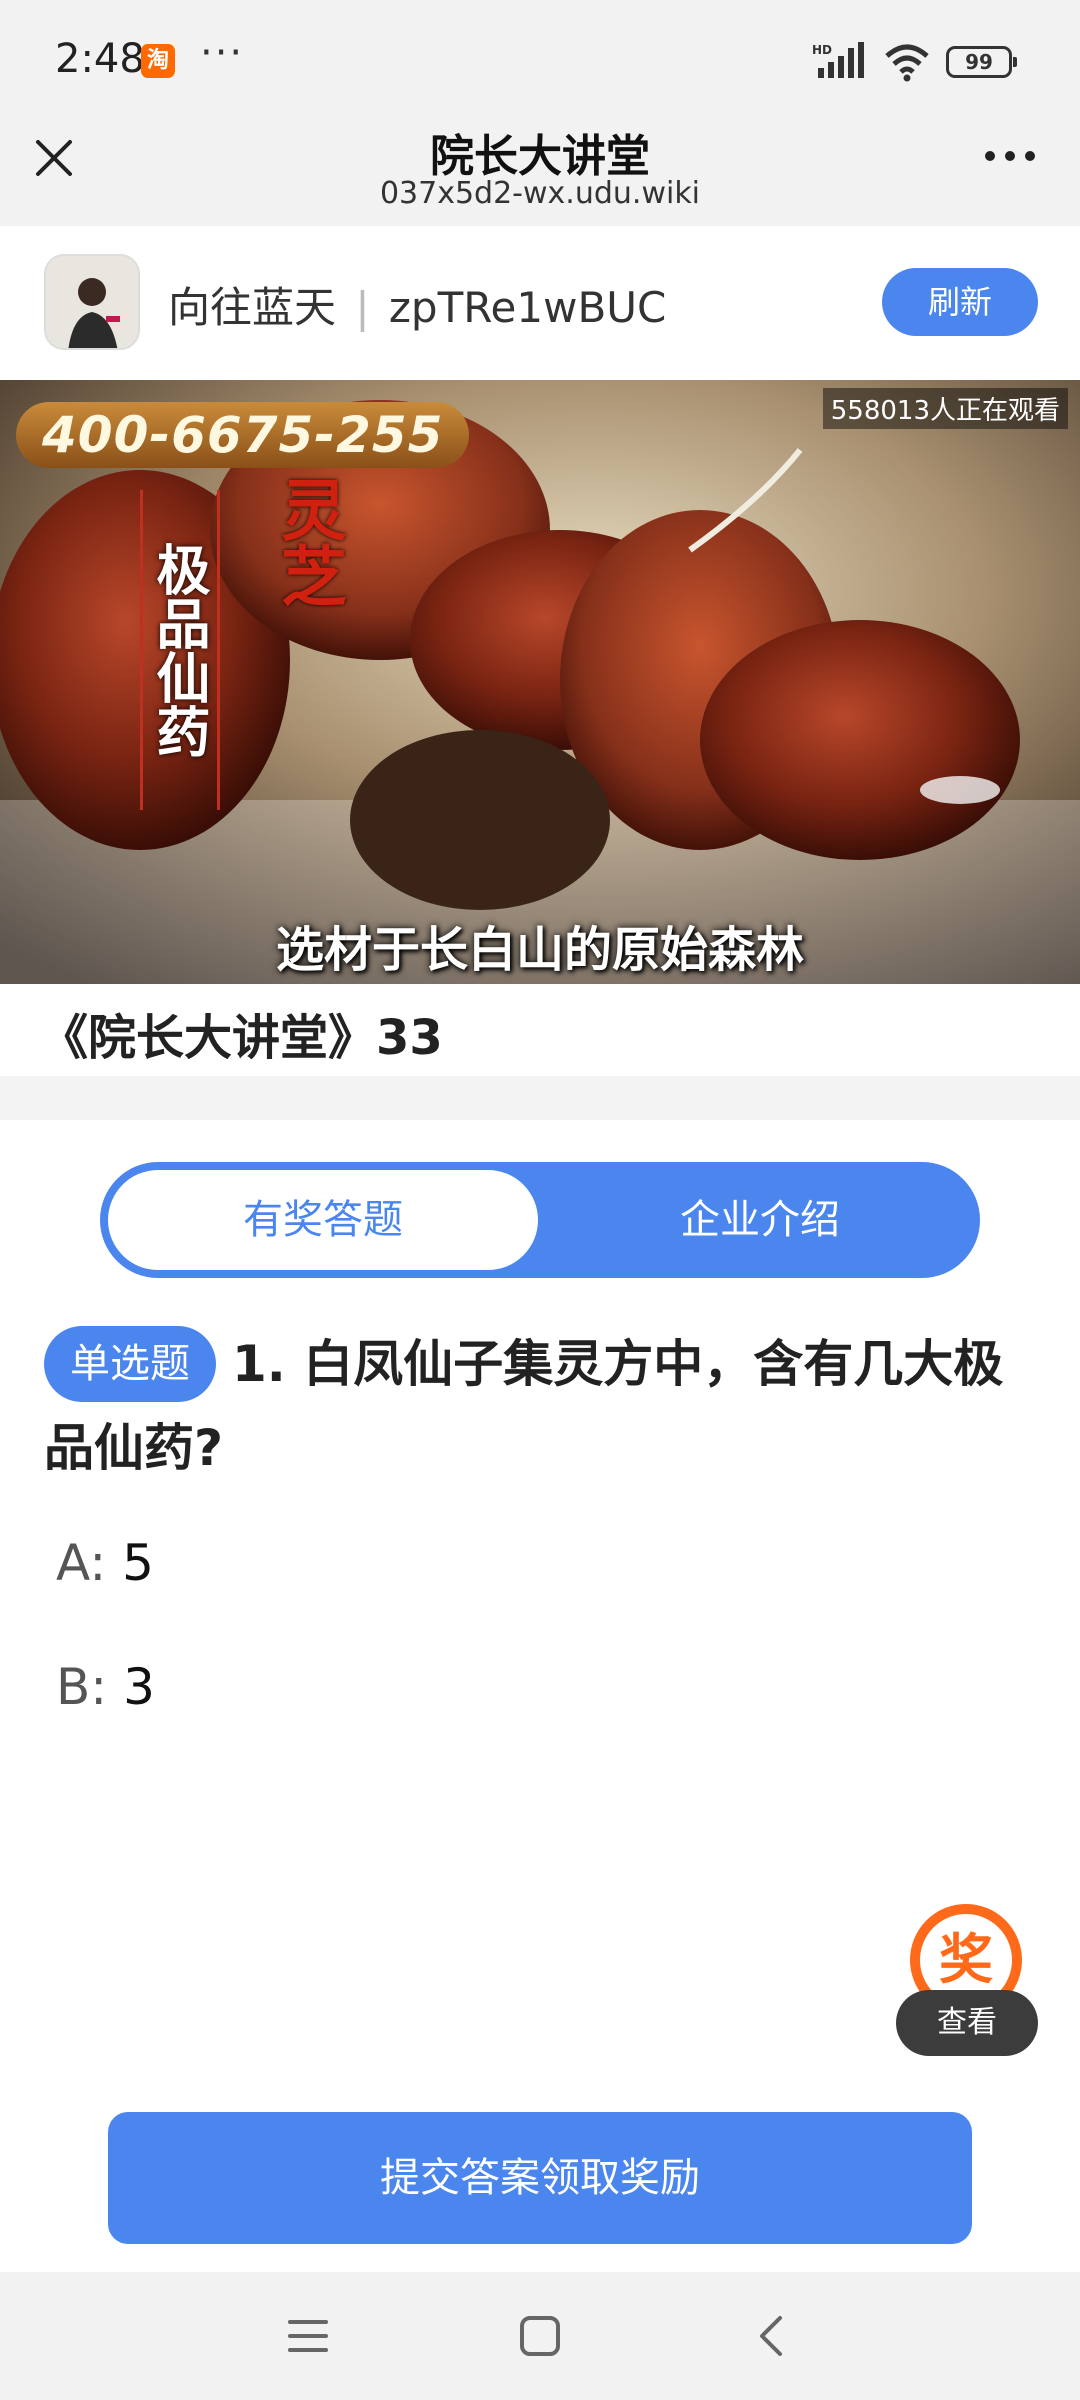 This screenshot has height=2400, width=1080. I want to click on option-b: B: 3, so click(105, 1687).